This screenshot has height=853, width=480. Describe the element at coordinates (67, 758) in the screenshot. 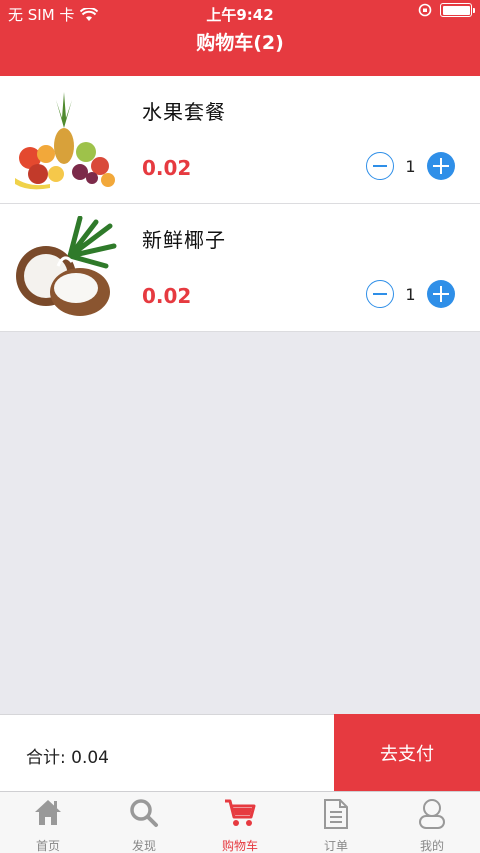

I see `total-amount: 合计: 0.04` at that location.